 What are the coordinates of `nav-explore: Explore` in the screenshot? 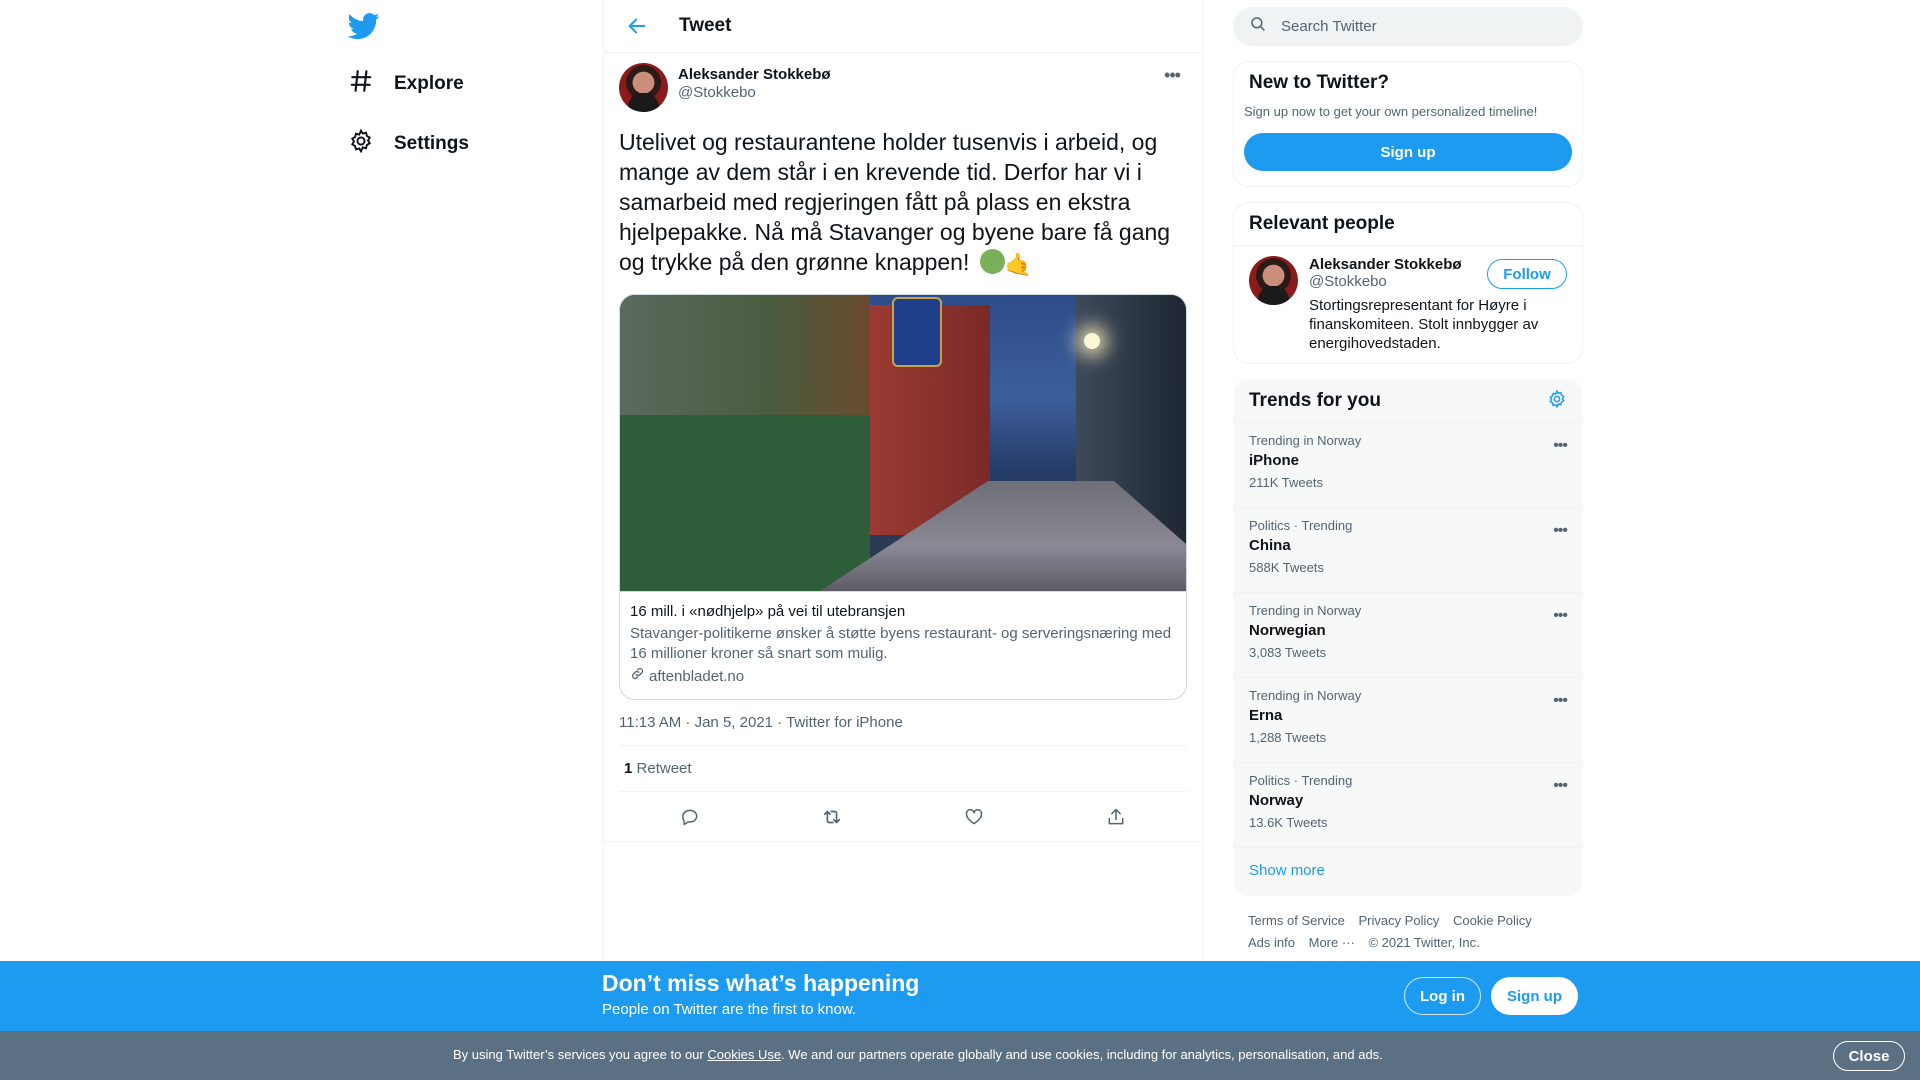 It's located at (406, 84).